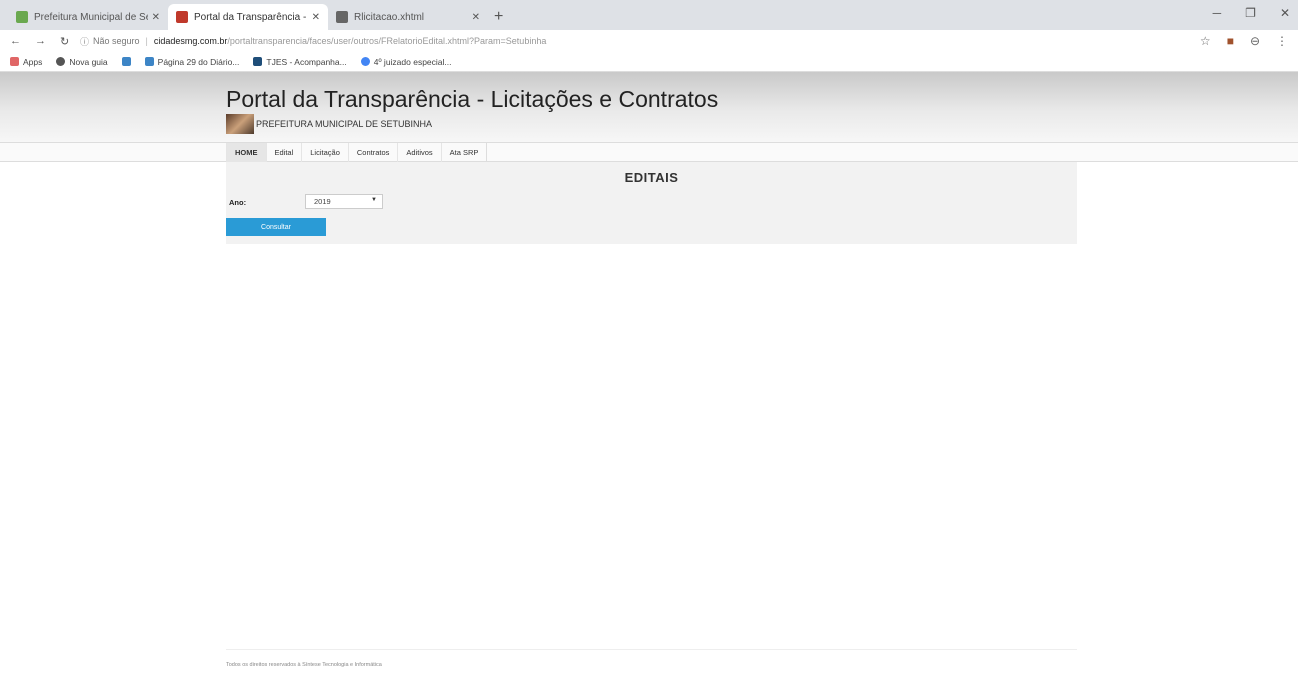  I want to click on section-heading: EDITAIS, so click(651, 177).